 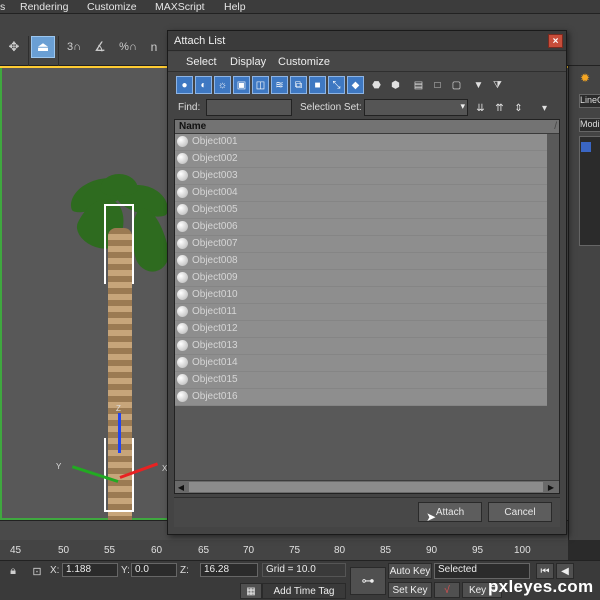 What do you see at coordinates (14, 47) in the screenshot?
I see `move-icon: ✥` at bounding box center [14, 47].